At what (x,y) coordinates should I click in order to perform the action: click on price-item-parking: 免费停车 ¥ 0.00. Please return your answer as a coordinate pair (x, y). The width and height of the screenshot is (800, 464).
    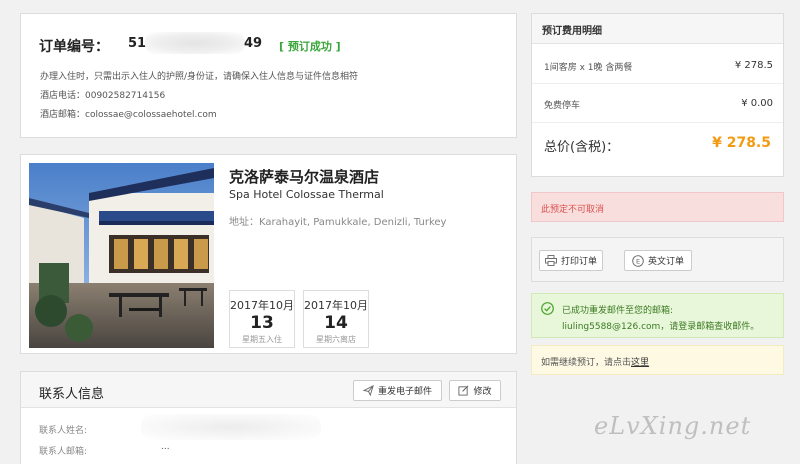
    Looking at the image, I should click on (658, 104).